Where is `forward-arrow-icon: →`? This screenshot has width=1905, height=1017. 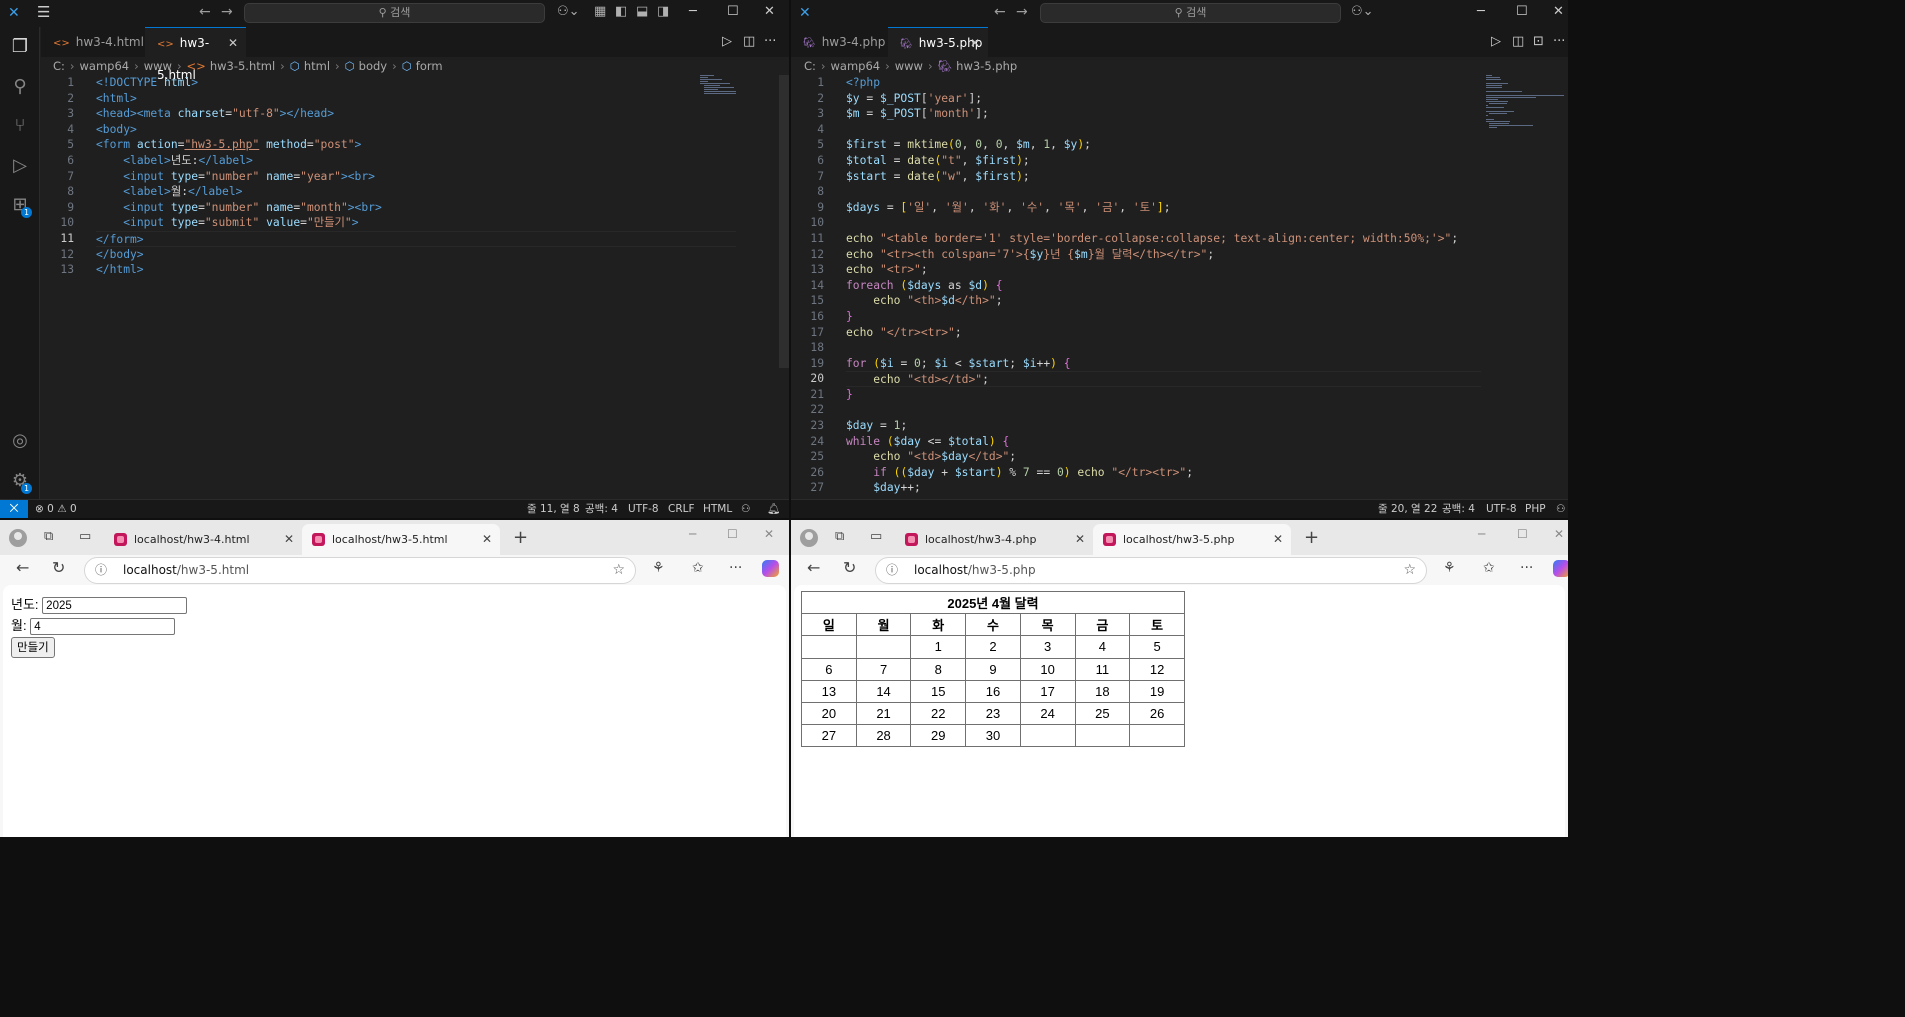
forward-arrow-icon: → is located at coordinates (1022, 12).